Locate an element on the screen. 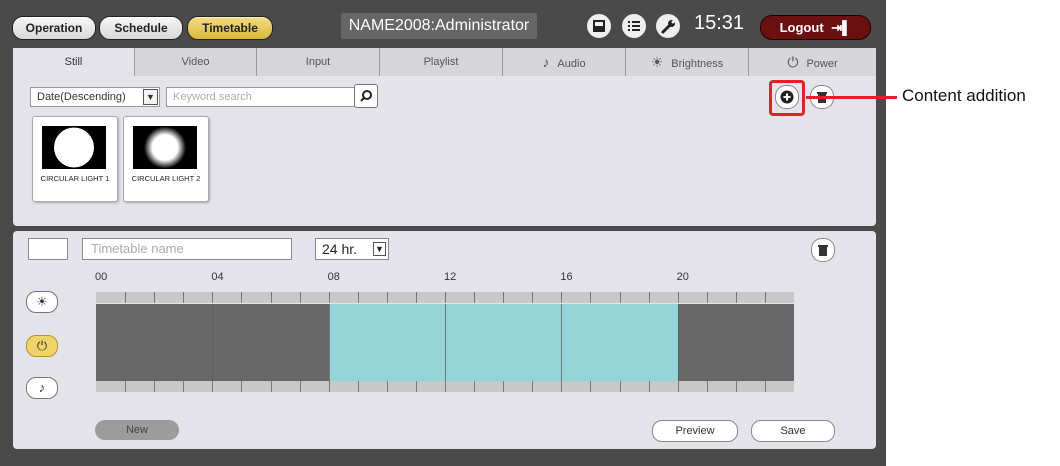  active-schedule-segment is located at coordinates (503, 342).